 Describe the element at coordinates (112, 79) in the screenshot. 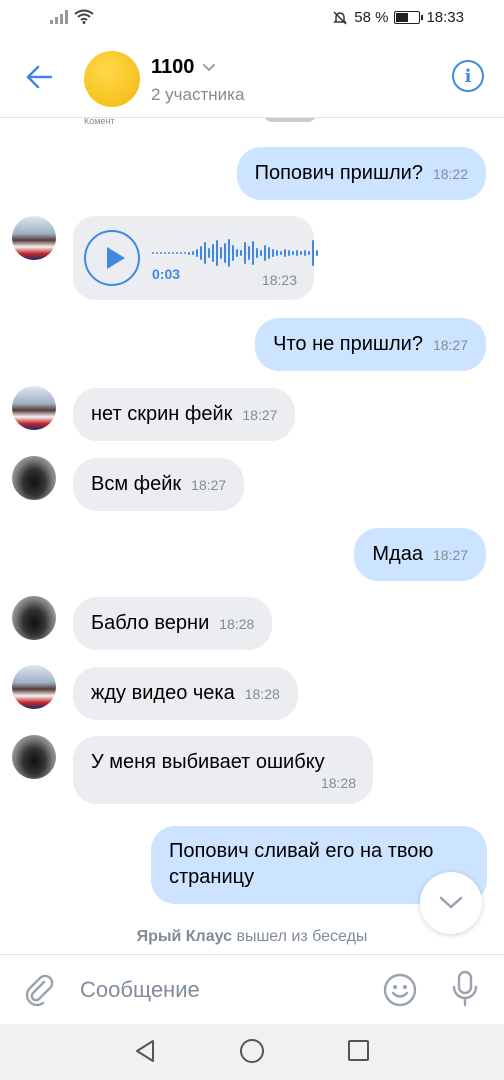

I see `chat-avatar` at that location.